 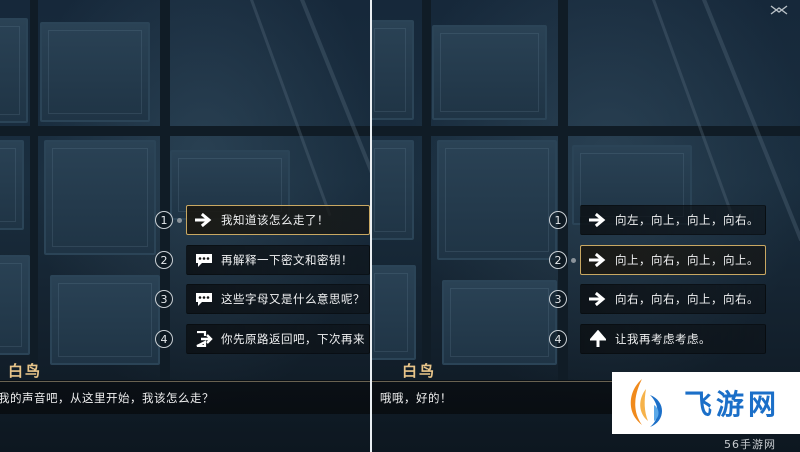 I want to click on dialogue-option-3: 向右，向右，向上，向右。, so click(x=673, y=299).